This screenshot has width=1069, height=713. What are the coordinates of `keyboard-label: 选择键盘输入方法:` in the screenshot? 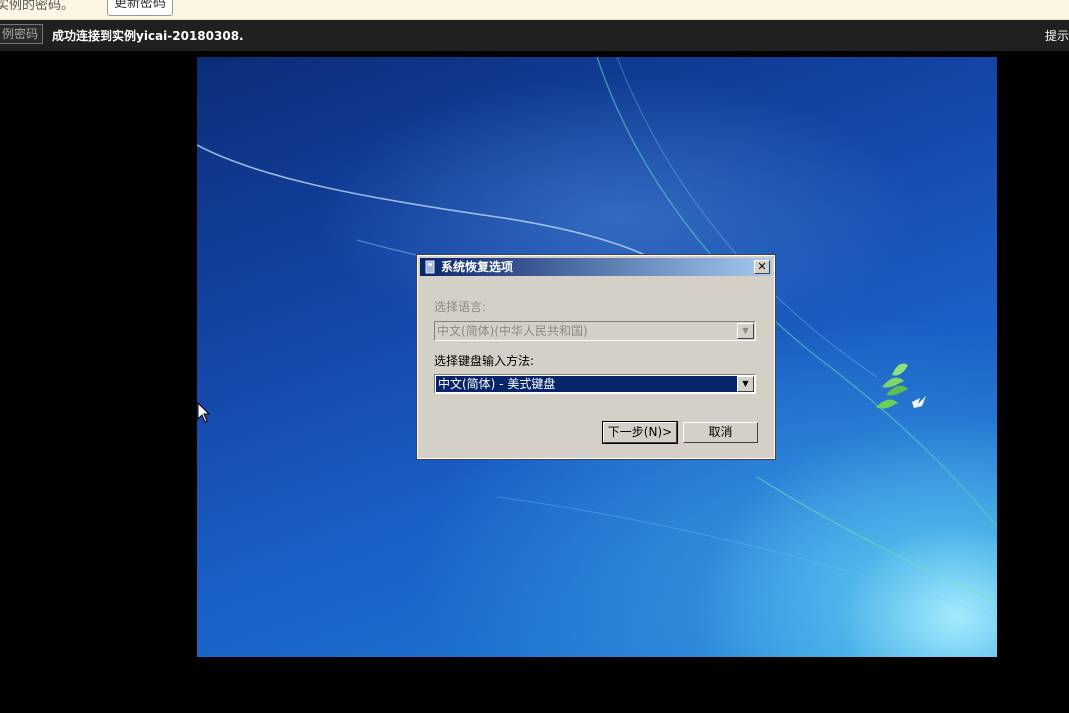 It's located at (484, 361).